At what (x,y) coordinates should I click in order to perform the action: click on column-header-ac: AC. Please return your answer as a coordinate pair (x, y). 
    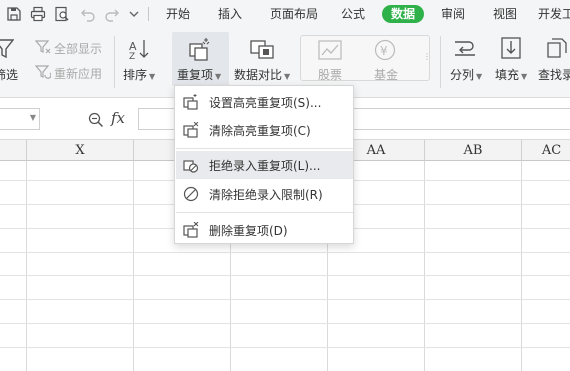
    Looking at the image, I should click on (546, 150).